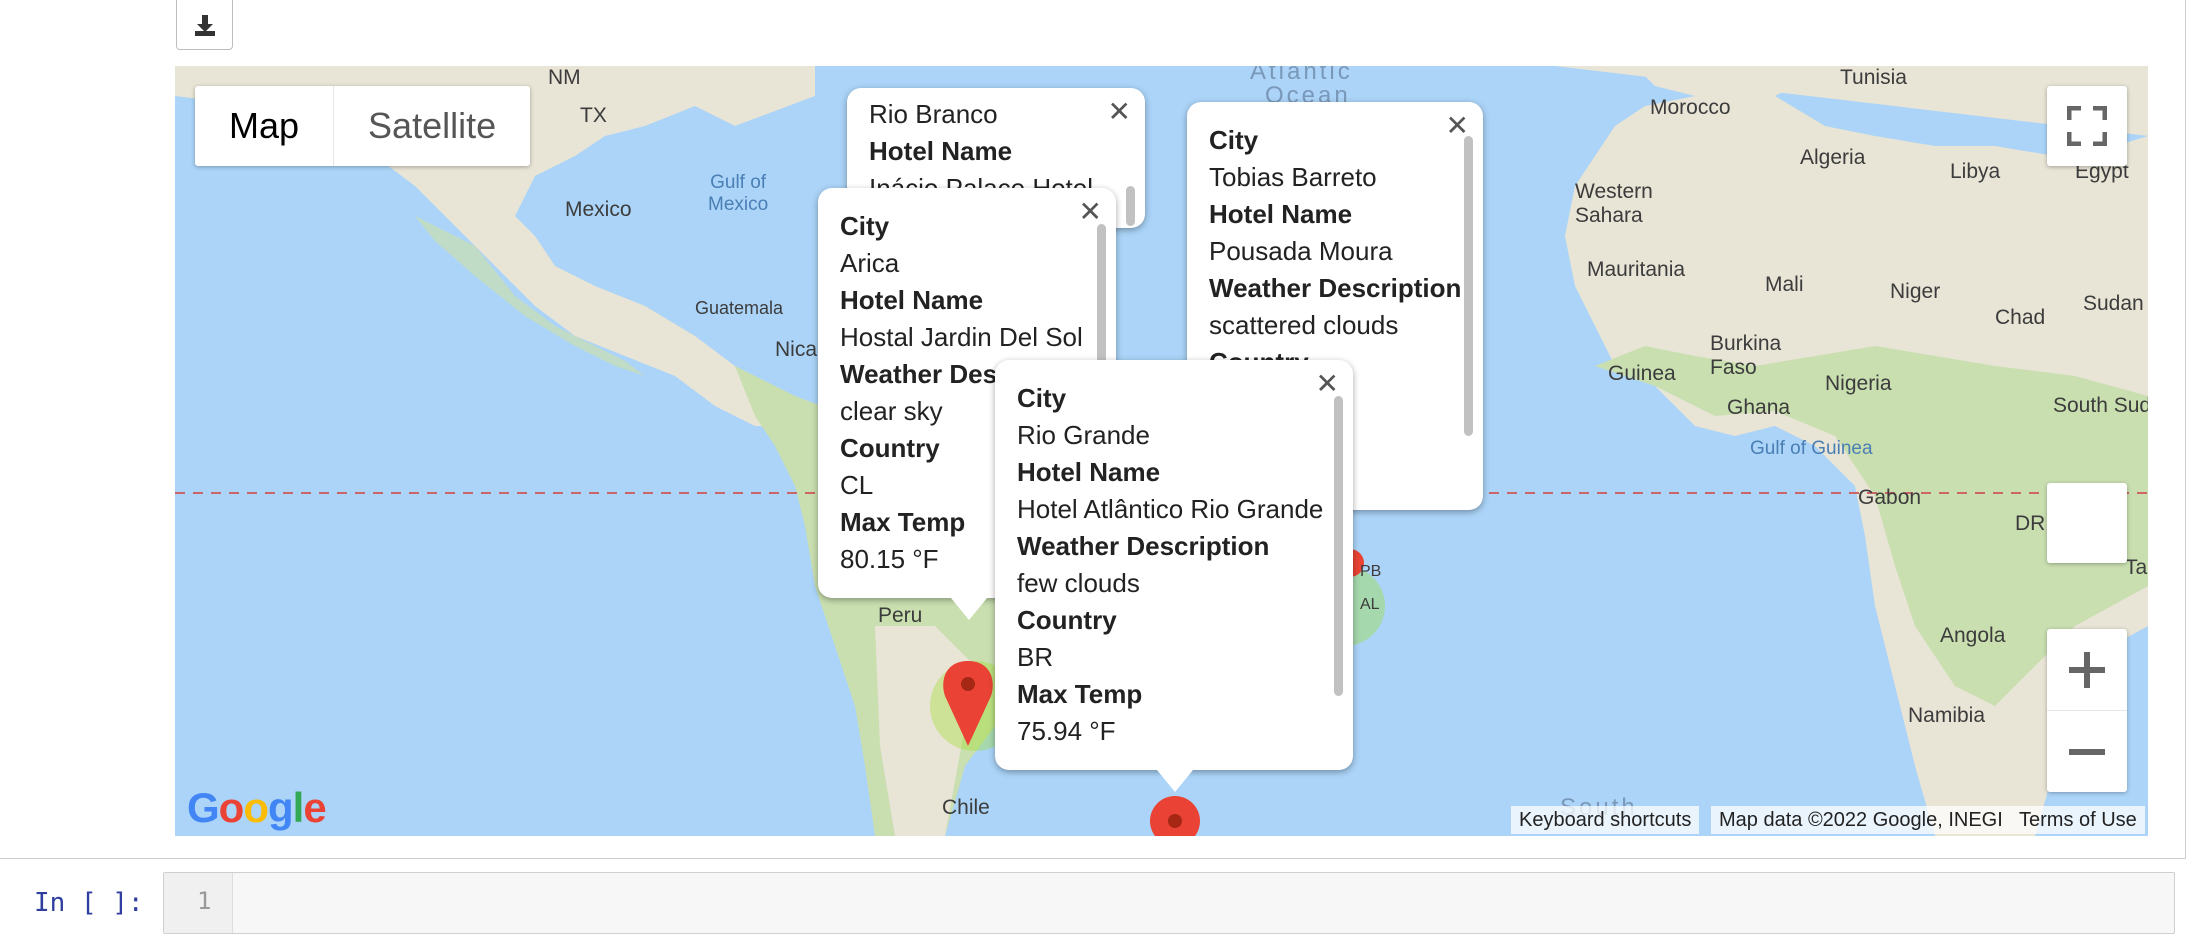 This screenshot has width=2209, height=934. I want to click on label-gulf-of-guinea: Gulf of Guinea, so click(1811, 448).